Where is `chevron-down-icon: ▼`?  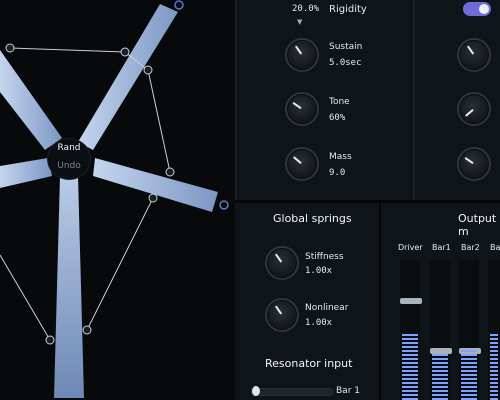 chevron-down-icon: ▼ is located at coordinates (299, 22).